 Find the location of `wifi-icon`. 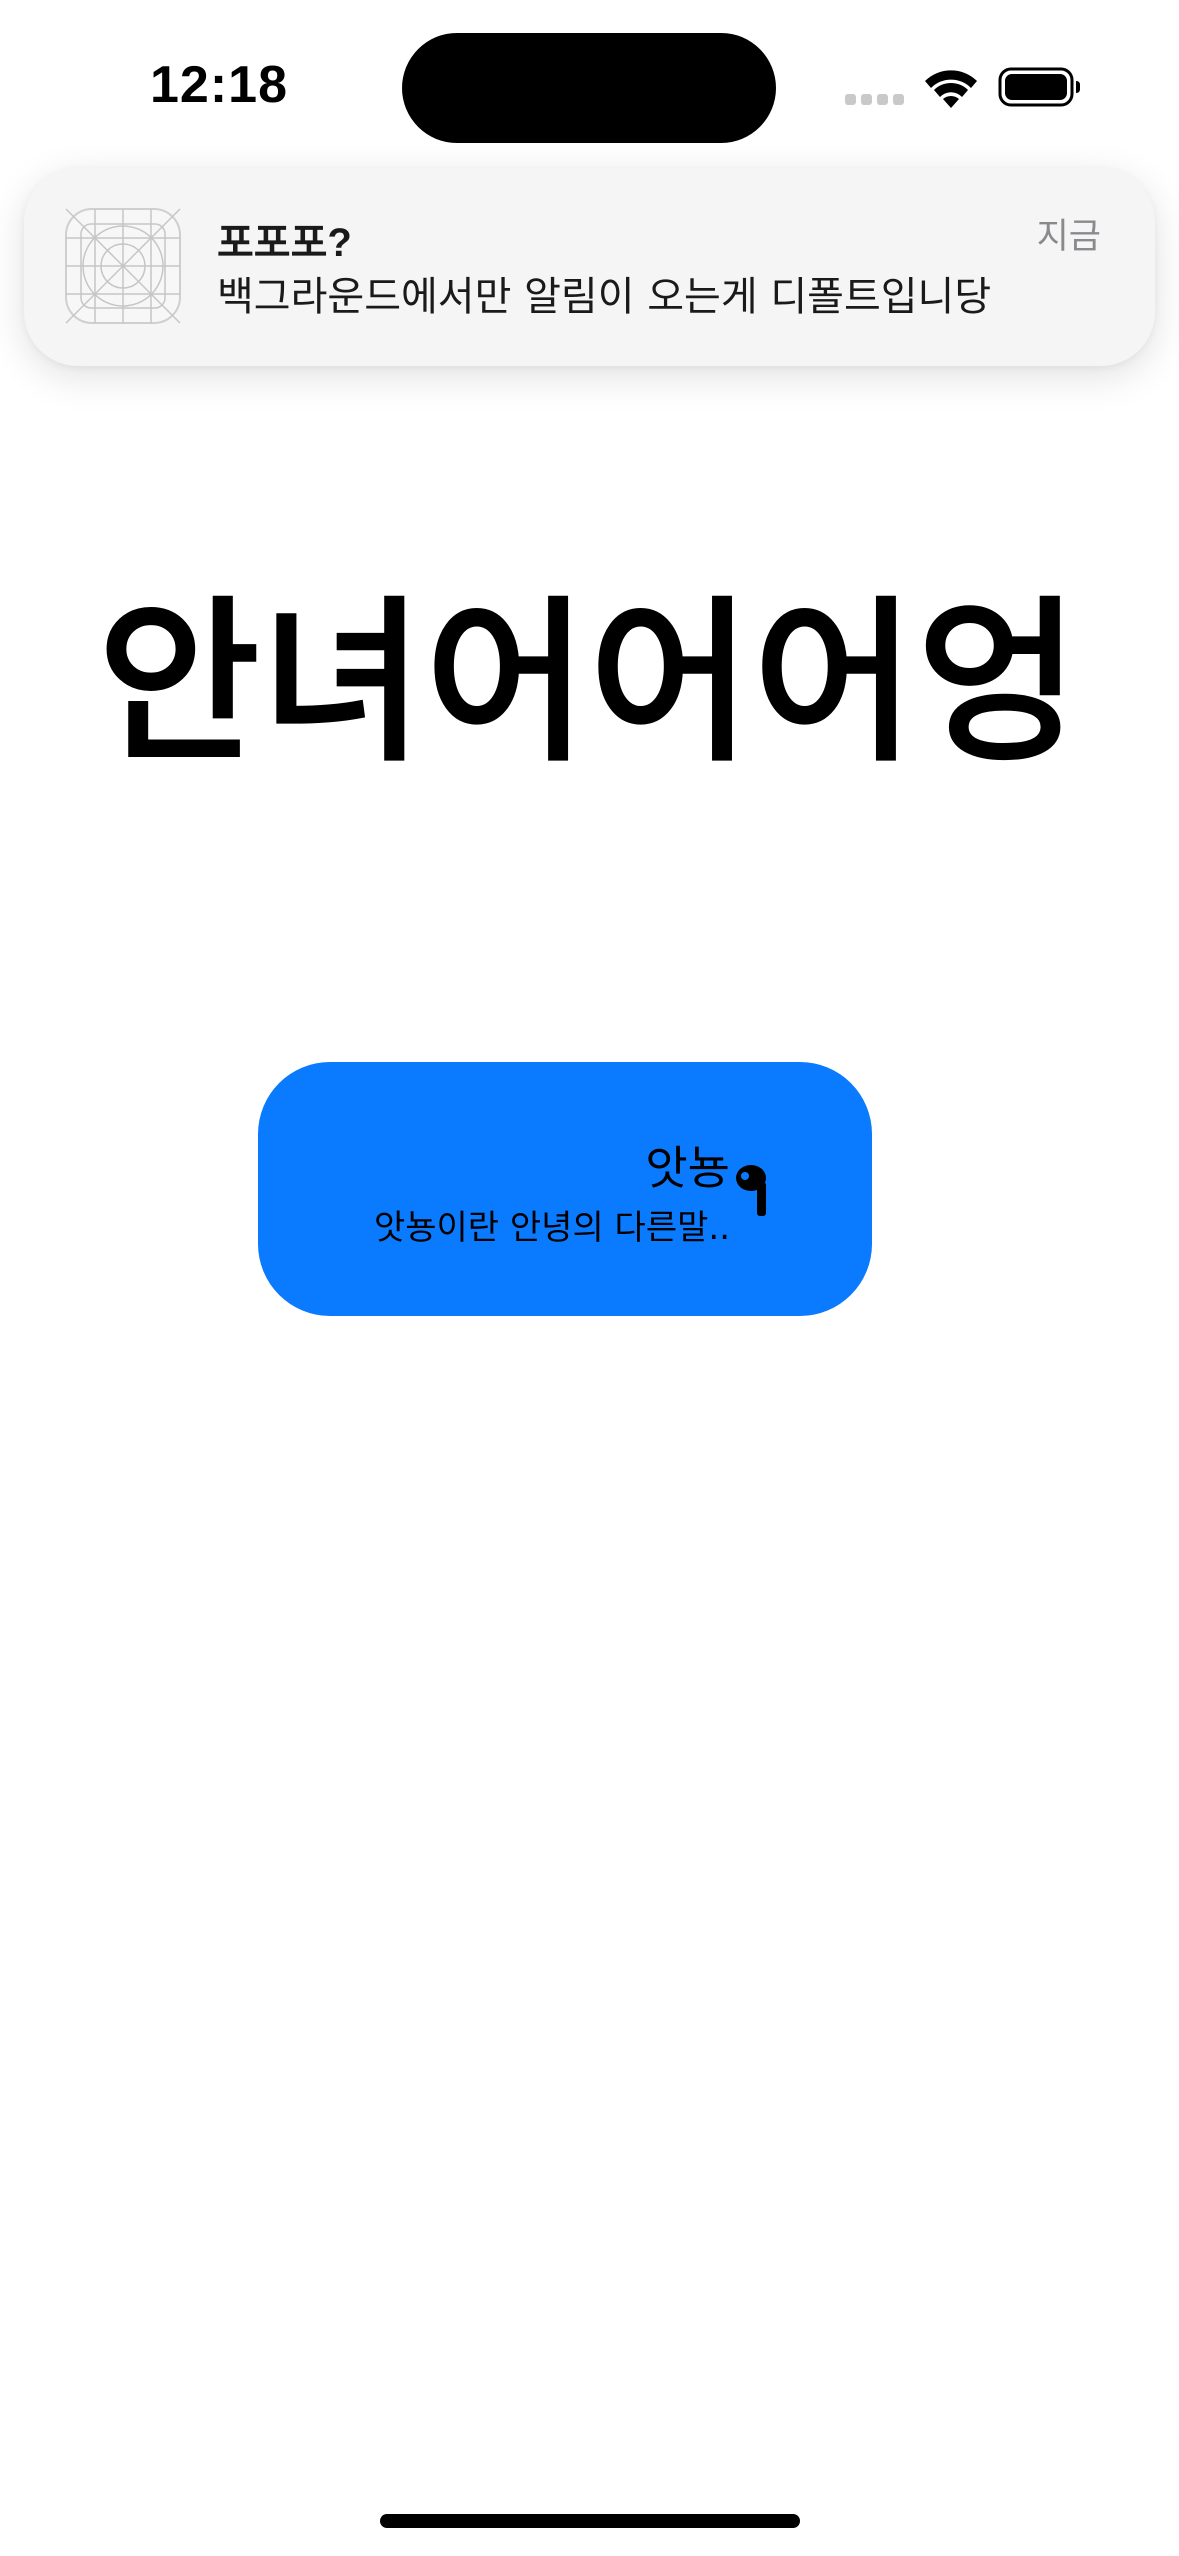

wifi-icon is located at coordinates (951, 89).